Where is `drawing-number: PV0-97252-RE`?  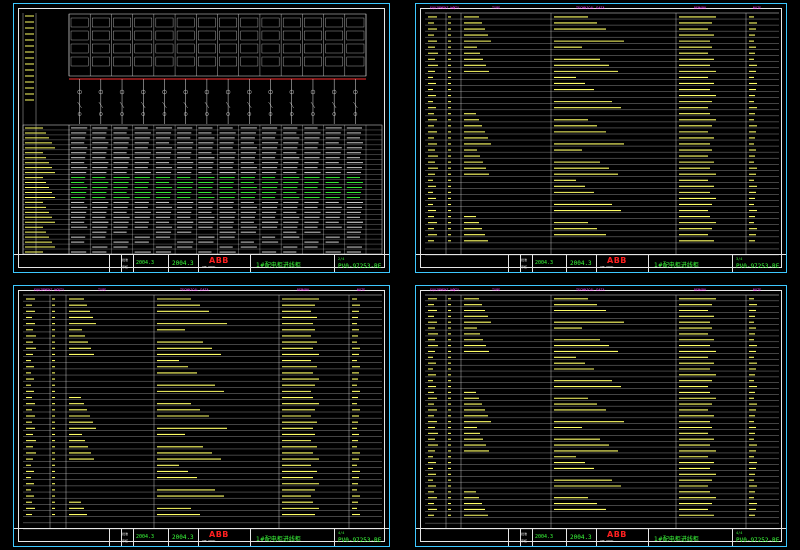 drawing-number: PV0-97252-RE is located at coordinates (758, 540).